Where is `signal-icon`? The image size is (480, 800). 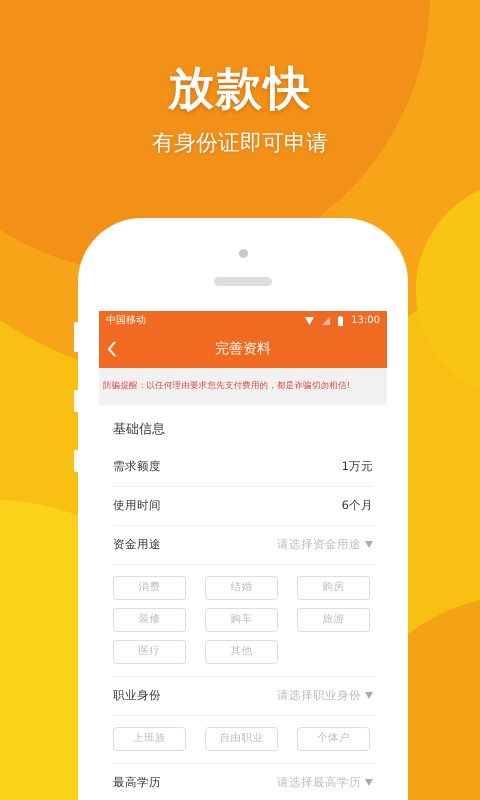 signal-icon is located at coordinates (326, 320).